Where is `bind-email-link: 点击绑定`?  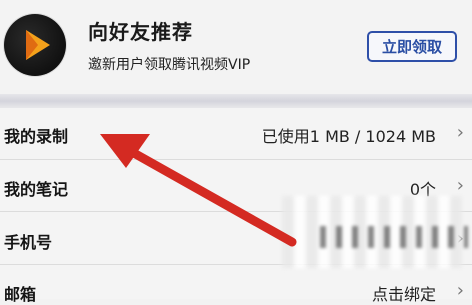
bind-email-link: 点击绑定 is located at coordinates (404, 293).